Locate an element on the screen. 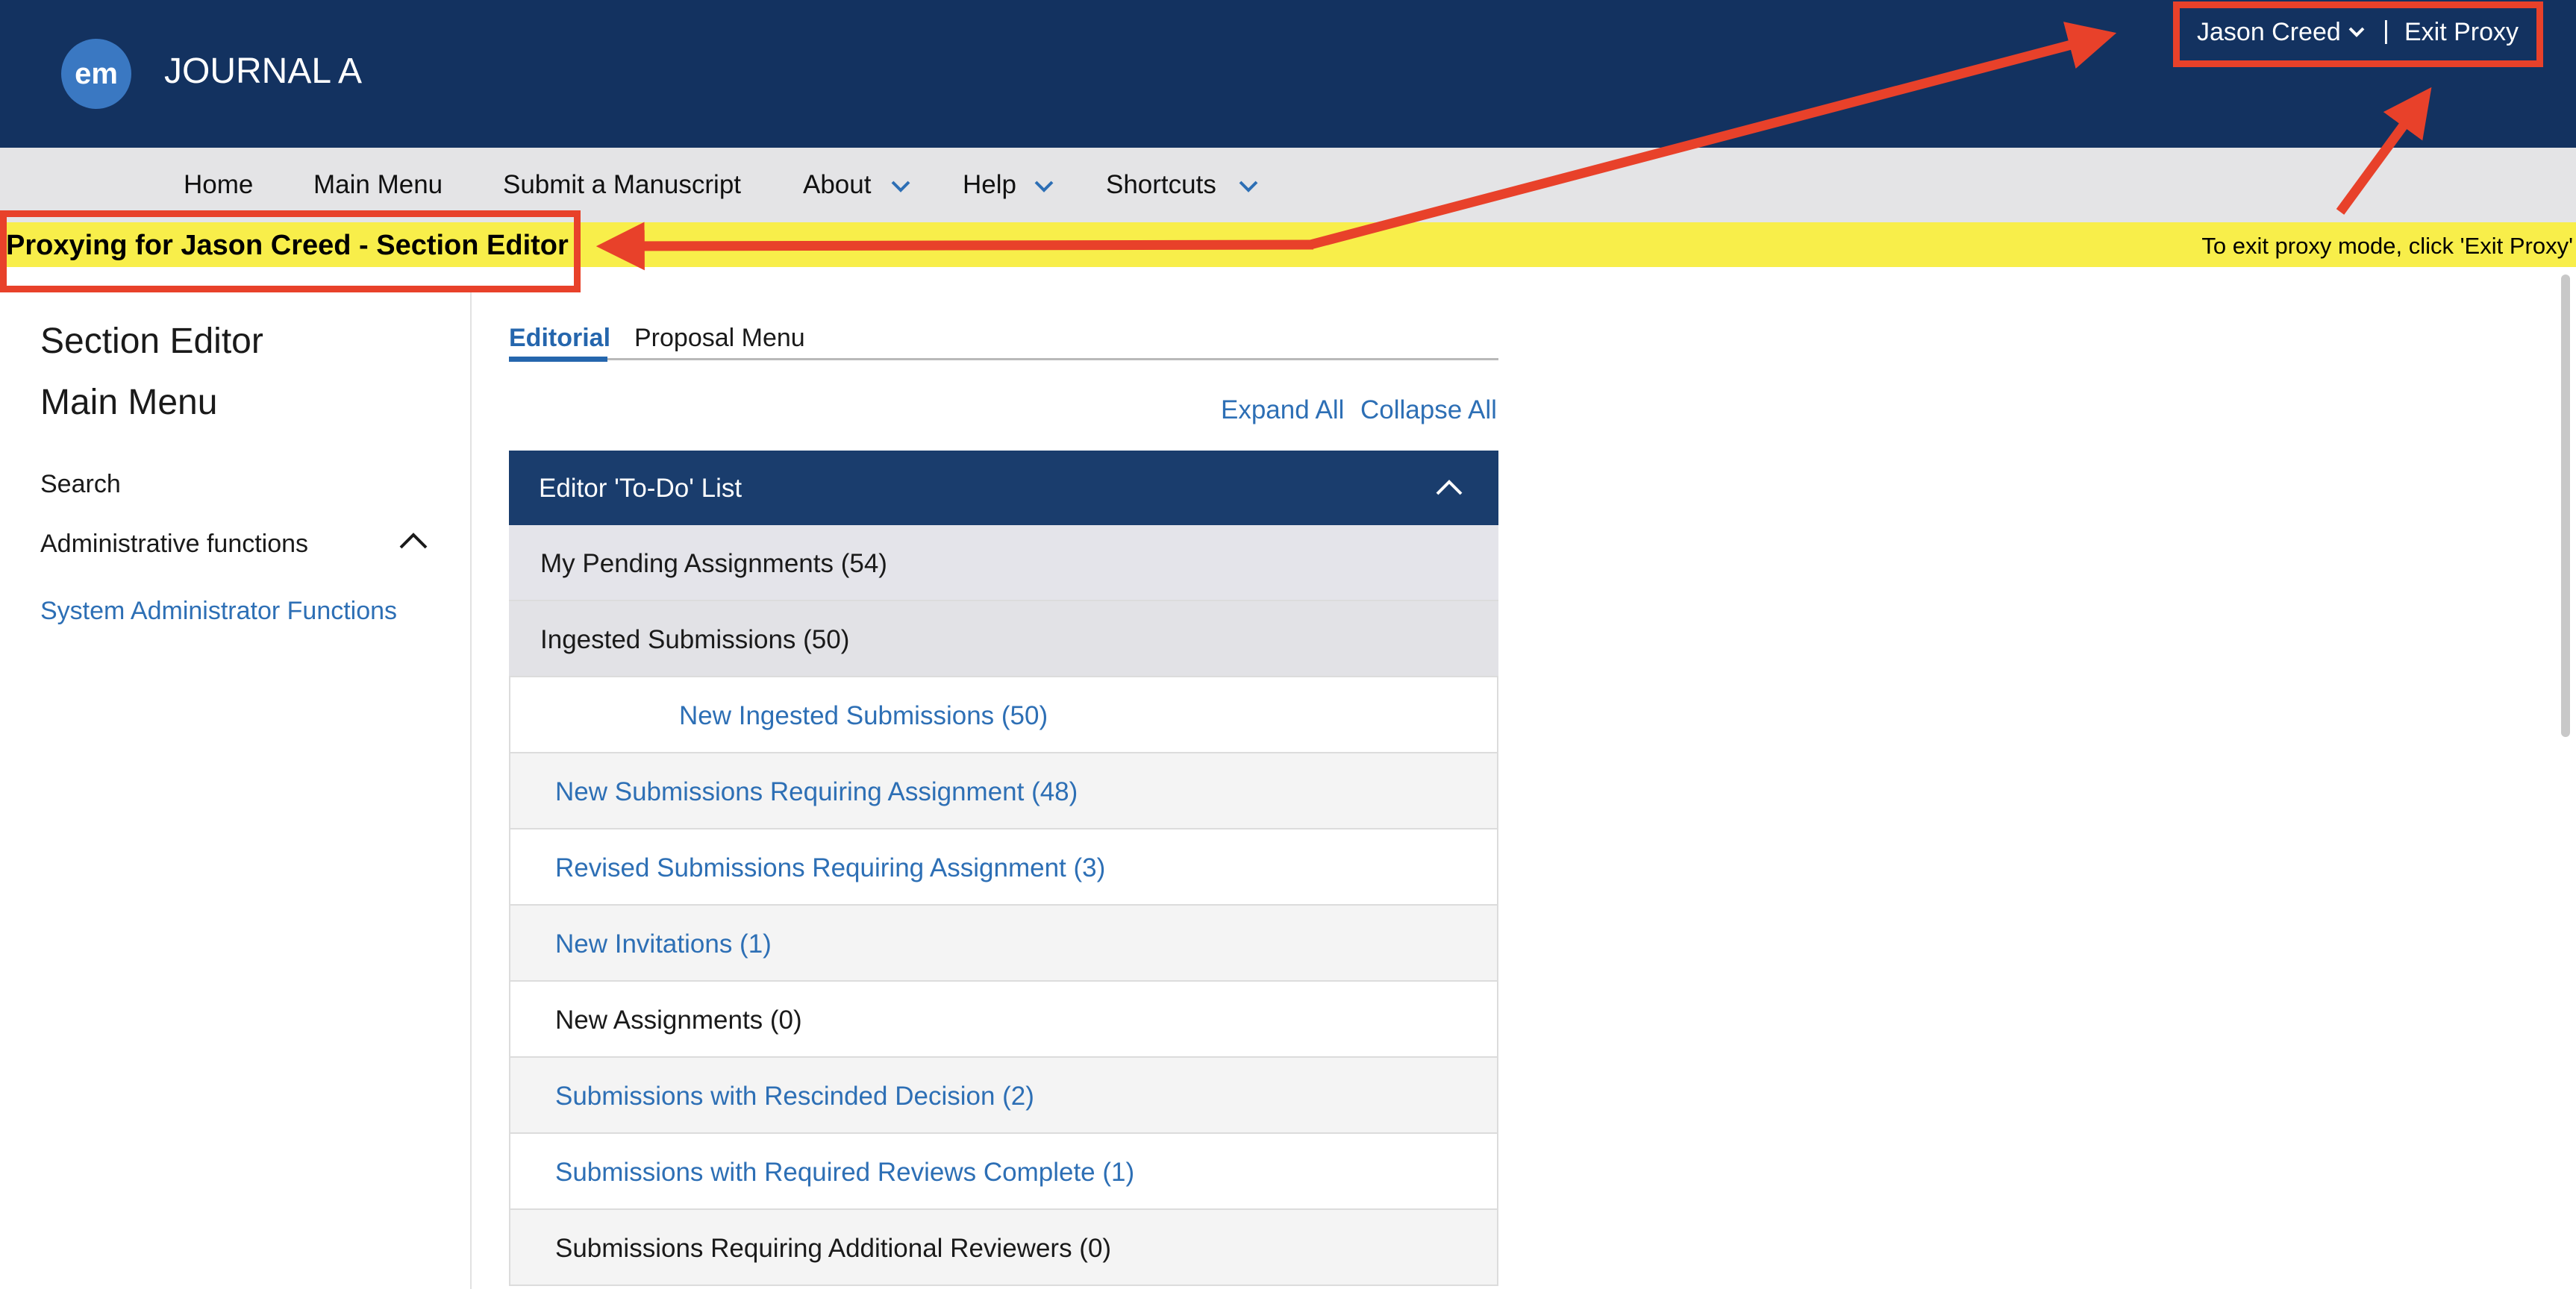  nav-help: Help is located at coordinates (989, 185).